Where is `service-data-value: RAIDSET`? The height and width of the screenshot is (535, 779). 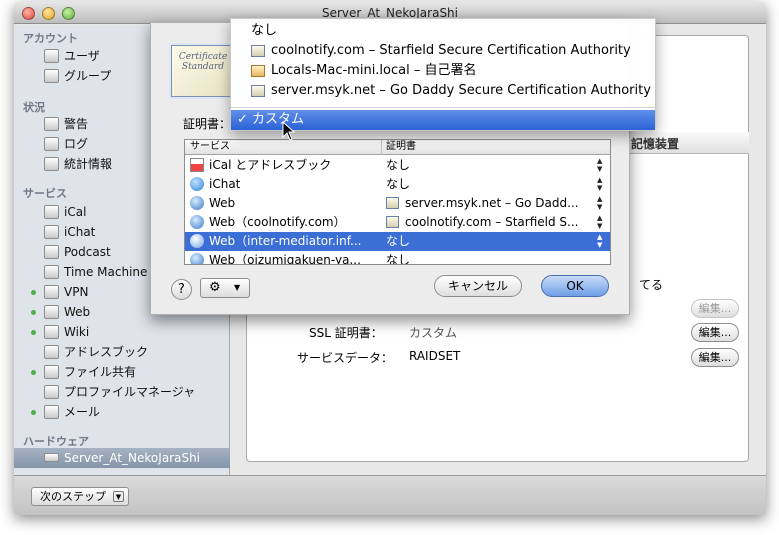
service-data-value: RAIDSET is located at coordinates (435, 356).